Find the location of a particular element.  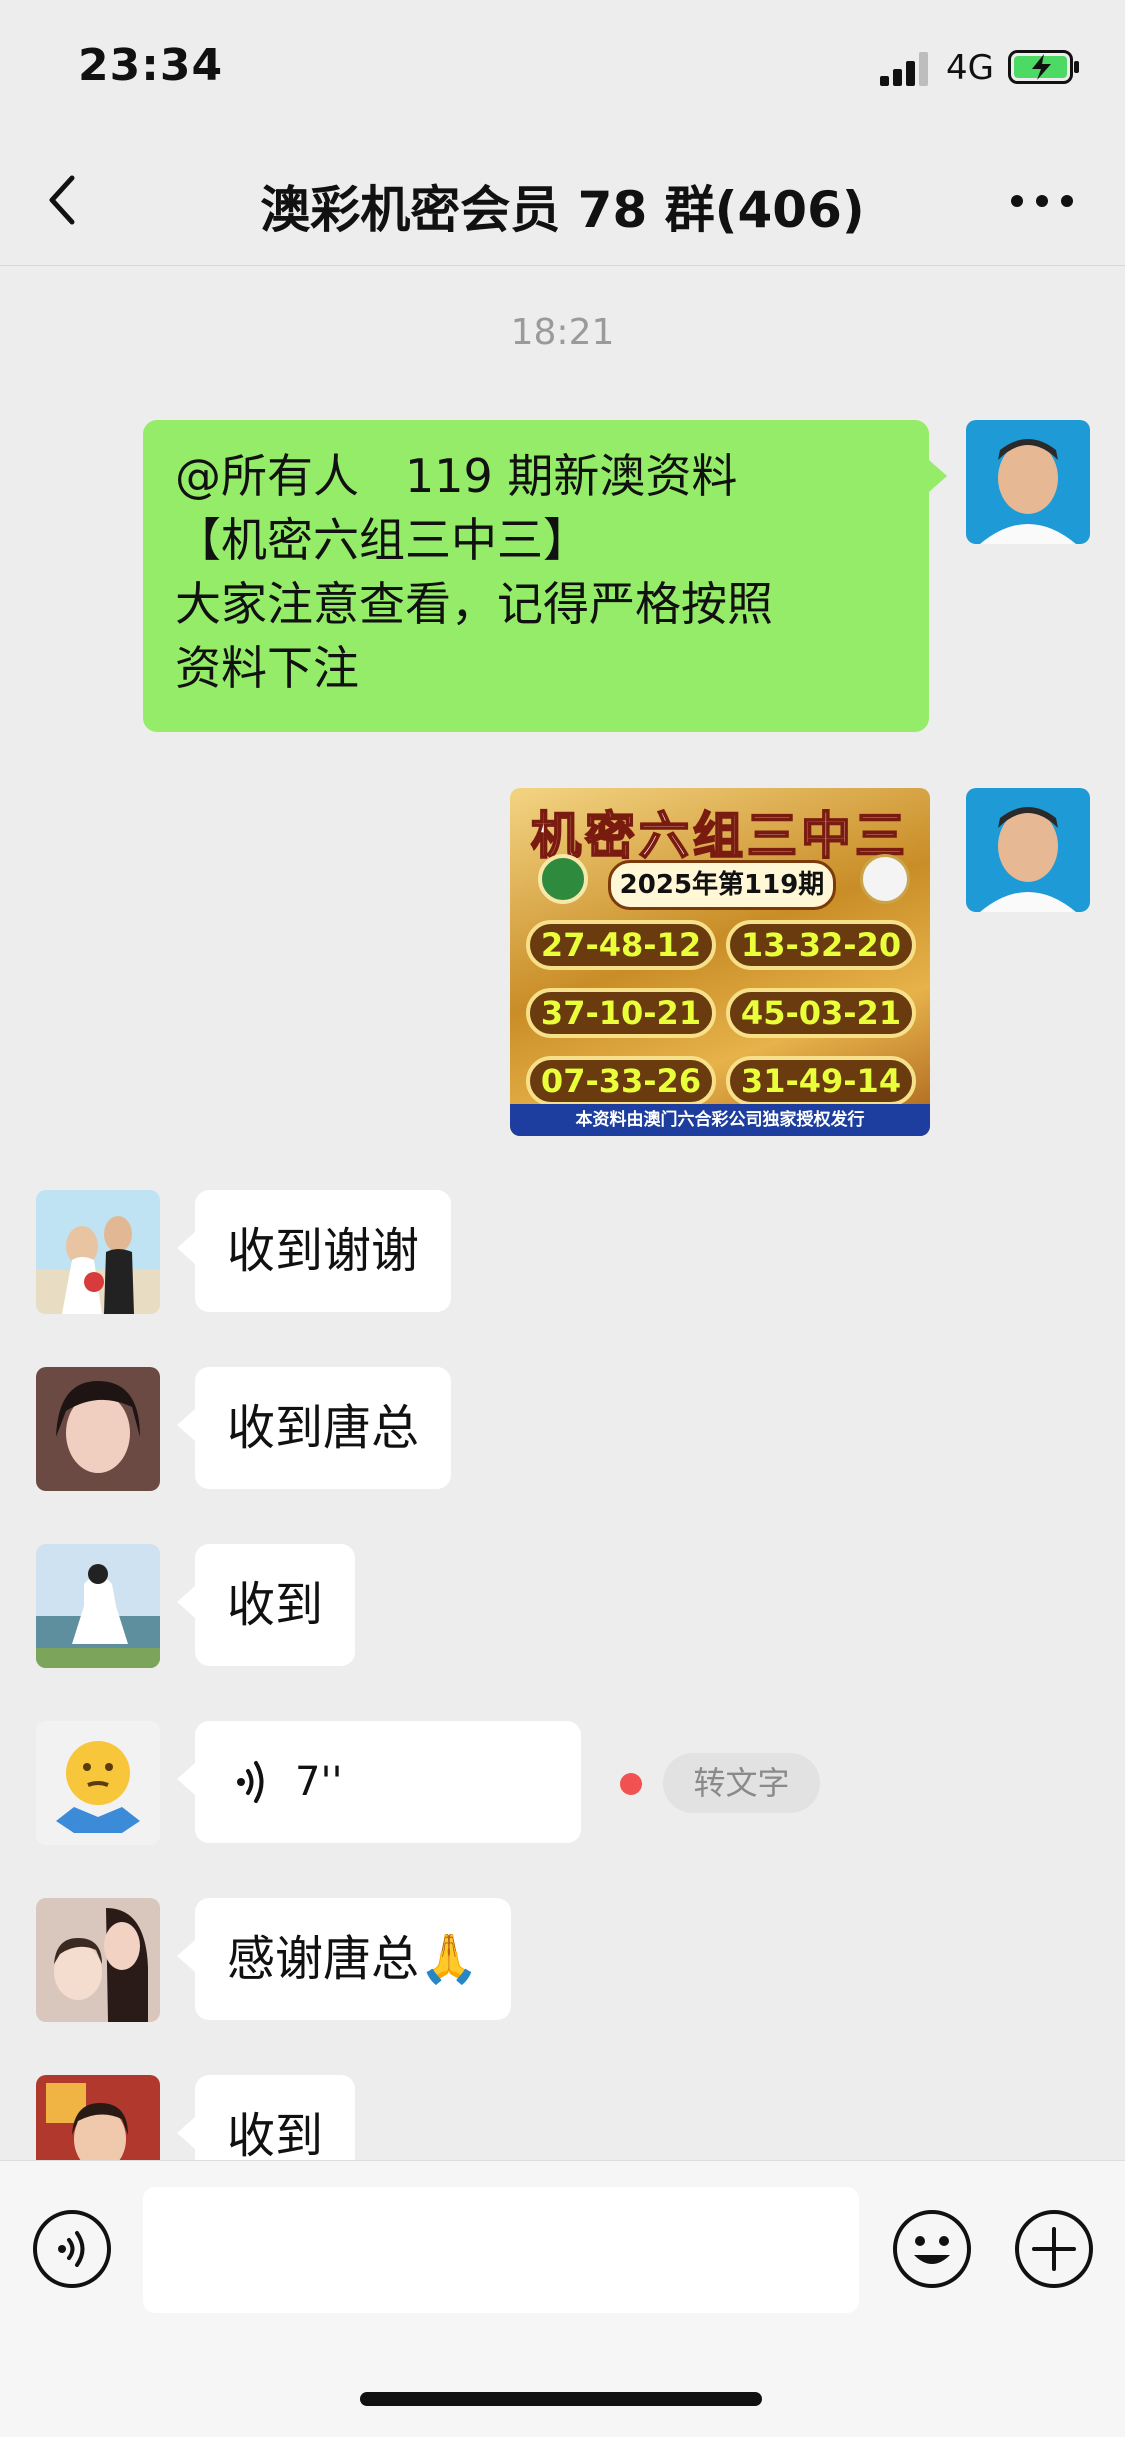

more-icon is located at coordinates (1042, 201).